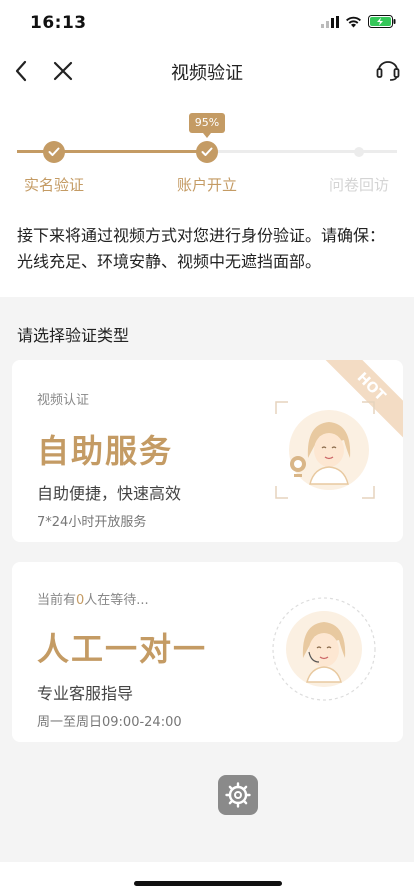 This screenshot has width=414, height=896. What do you see at coordinates (92, 522) in the screenshot?
I see `card-hours: 7*24小时开放服务` at bounding box center [92, 522].